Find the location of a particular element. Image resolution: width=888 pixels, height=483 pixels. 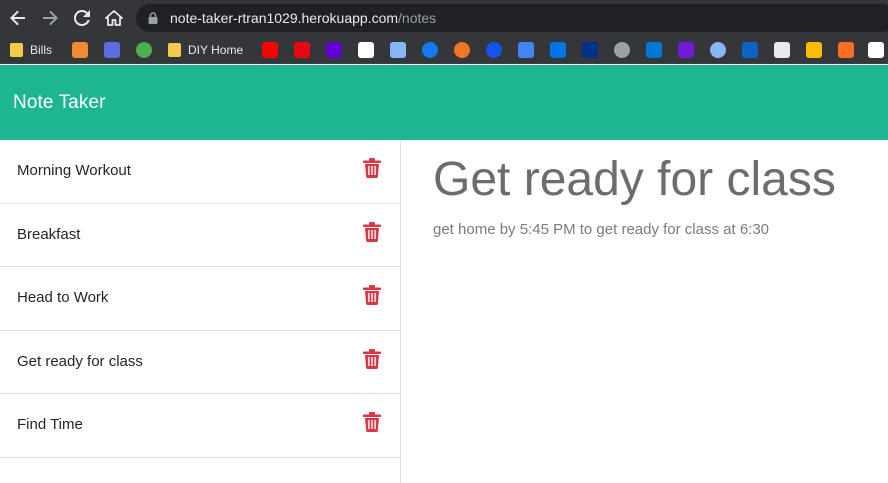

gitlab-icon is located at coordinates (846, 50).